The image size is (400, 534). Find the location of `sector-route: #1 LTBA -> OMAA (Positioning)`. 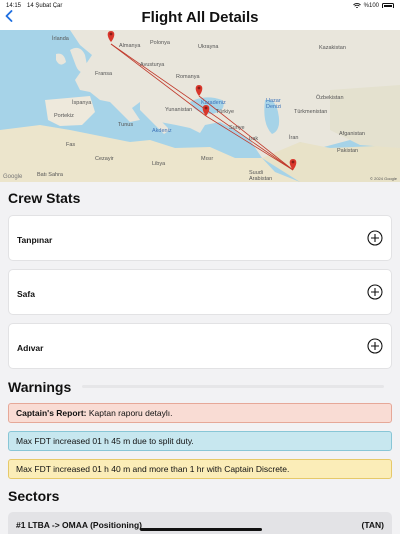

sector-route: #1 LTBA -> OMAA (Positioning) is located at coordinates (79, 525).